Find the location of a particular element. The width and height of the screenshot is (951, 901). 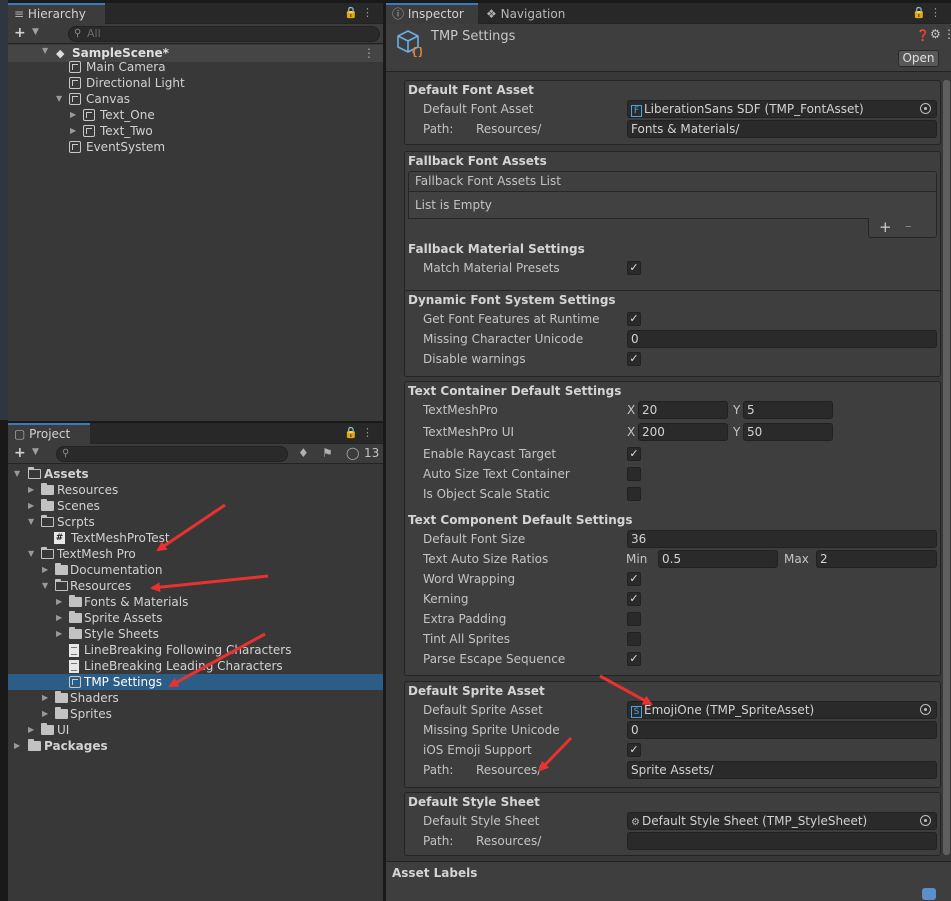

sprite-asset-field: S EmojiOne (TMP_SpriteAsset) is located at coordinates (782, 710).